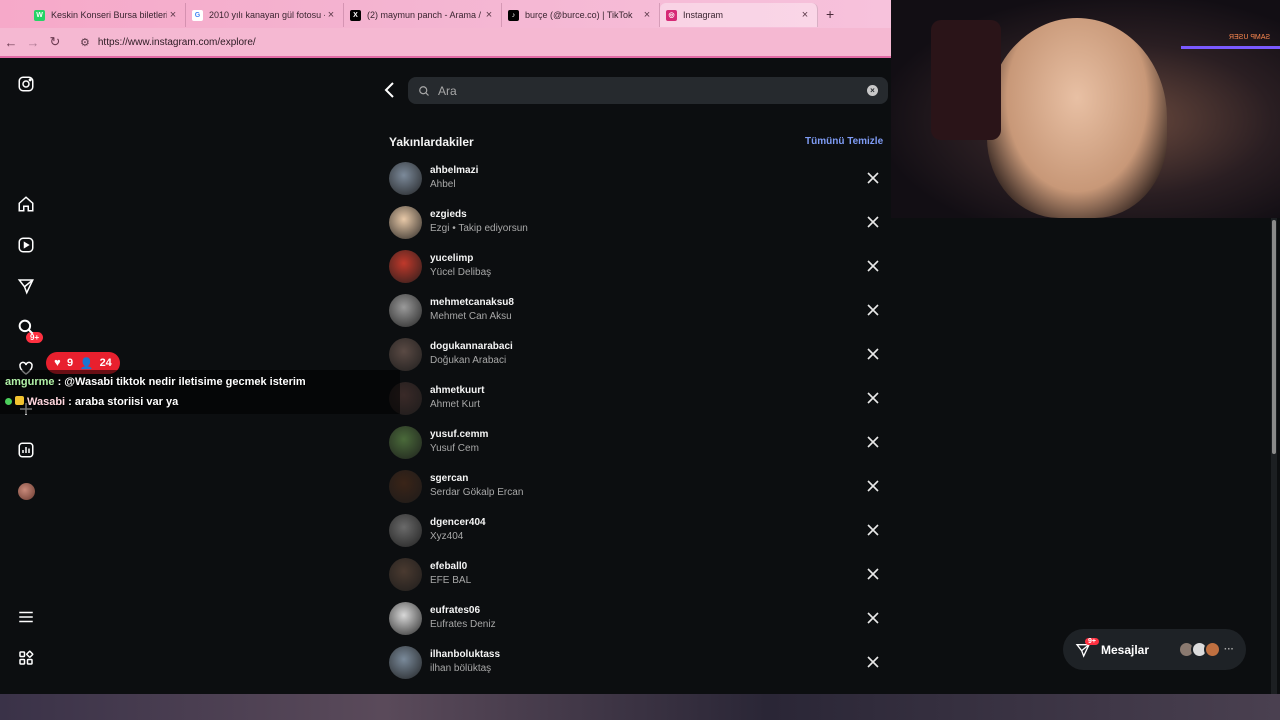  Describe the element at coordinates (648, 398) in the screenshot. I see `user-info: ahmetkuurt Ahmet Kurt` at that location.